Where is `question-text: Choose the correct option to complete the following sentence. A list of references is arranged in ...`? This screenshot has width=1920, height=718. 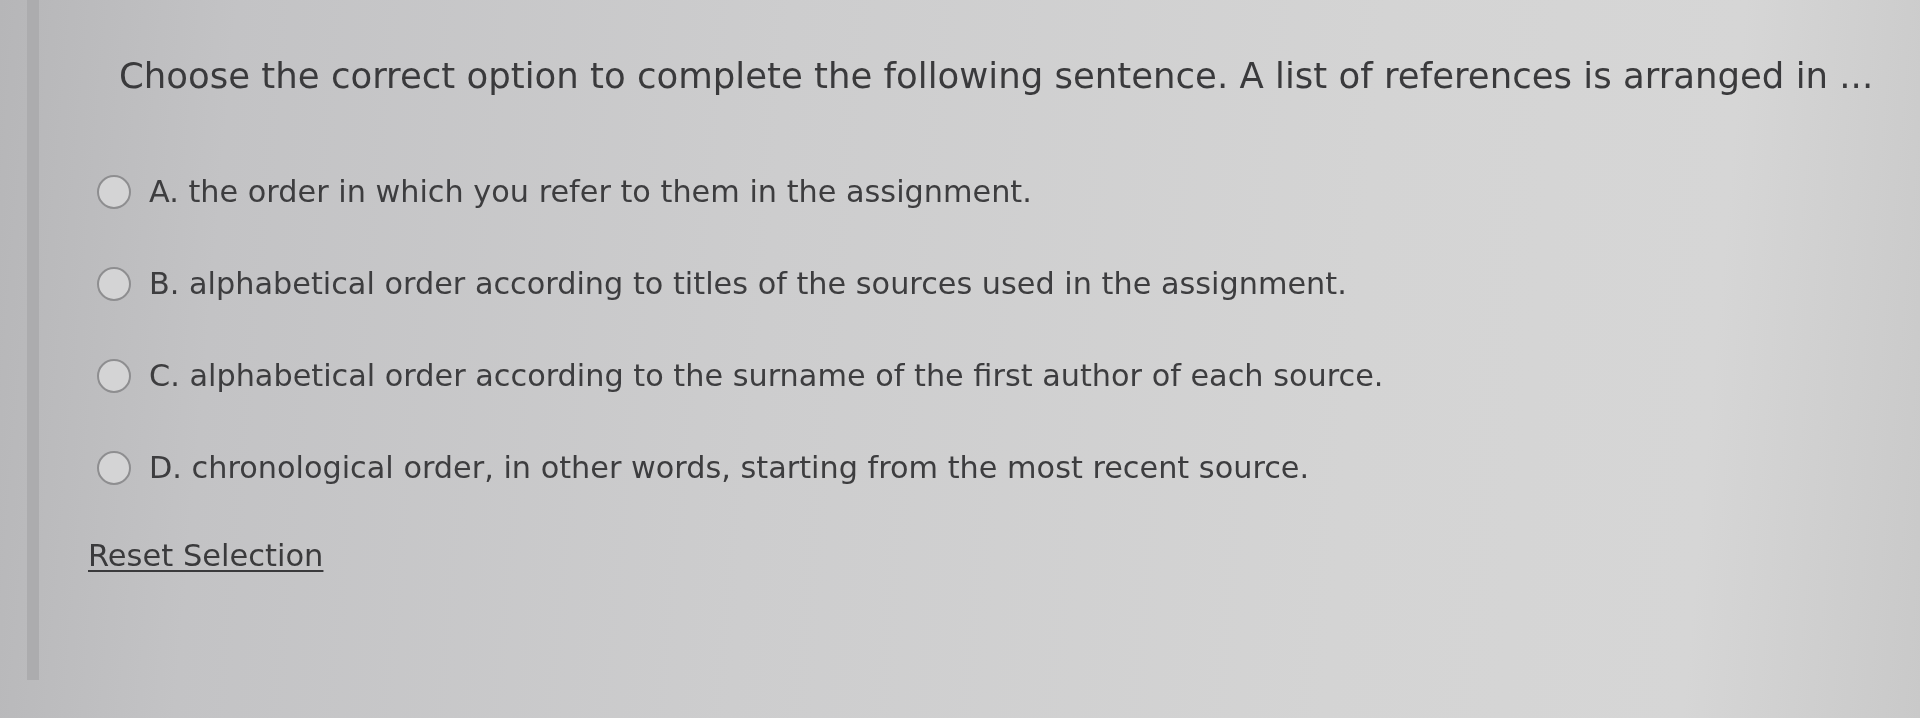
question-text: Choose the correct option to complete the following sentence. A list of references is arranged in ... is located at coordinates (996, 76).